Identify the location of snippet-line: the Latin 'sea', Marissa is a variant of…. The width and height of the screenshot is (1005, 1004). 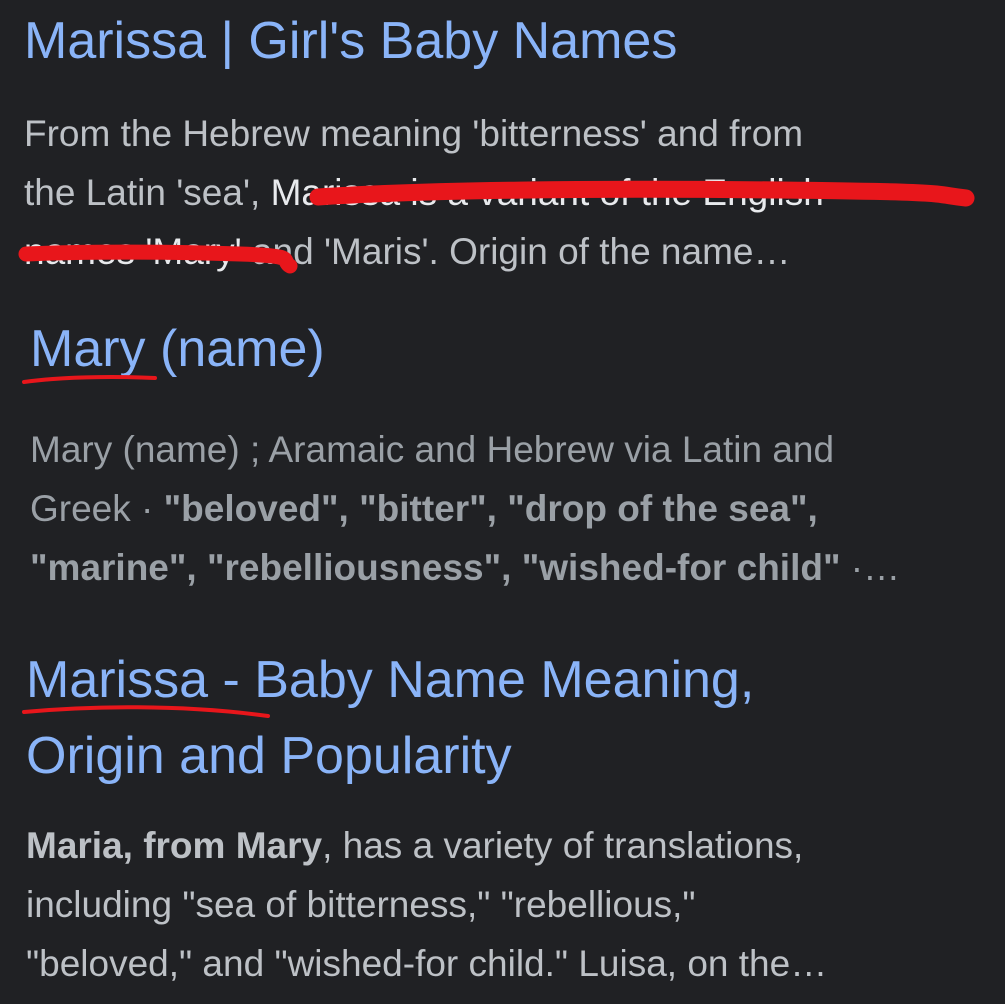
(424, 192).